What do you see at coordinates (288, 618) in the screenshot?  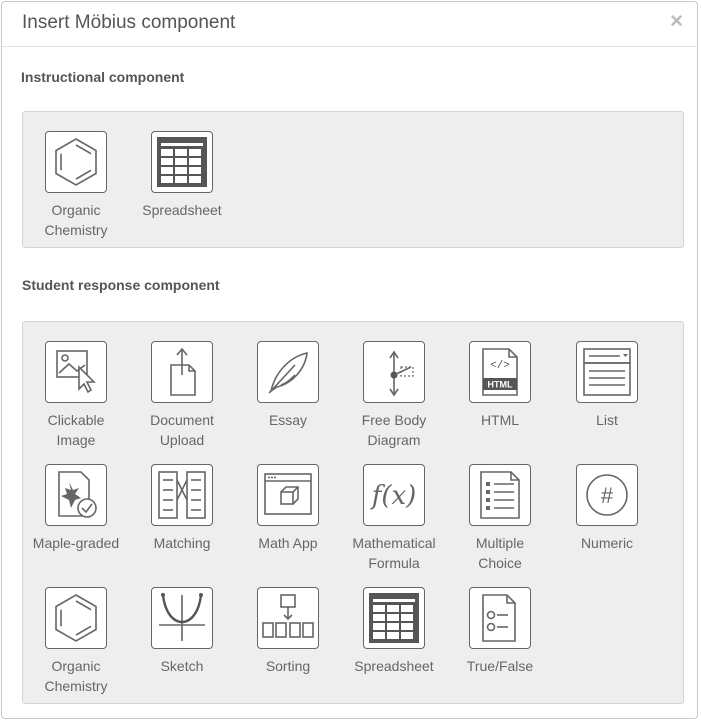 I see `sorting-icon` at bounding box center [288, 618].